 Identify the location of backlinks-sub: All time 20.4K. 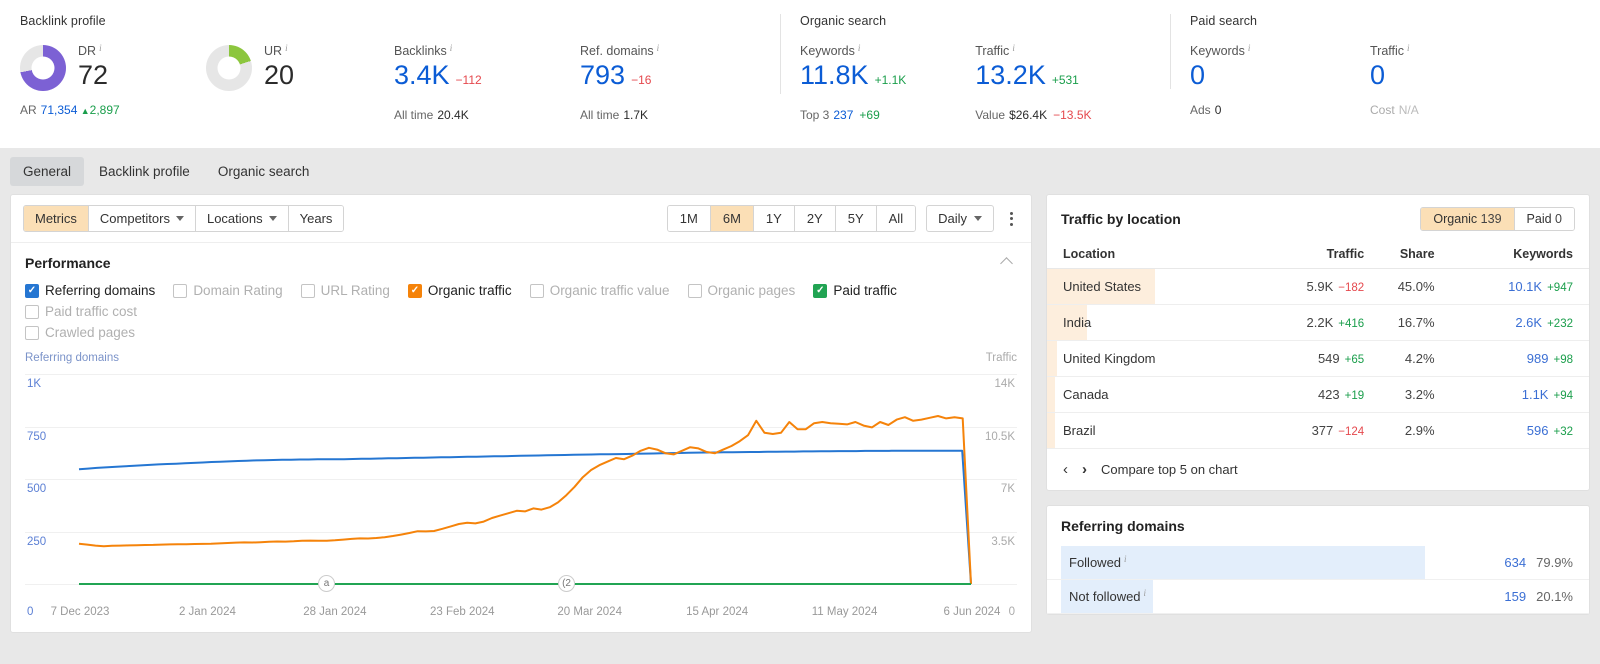
(431, 115).